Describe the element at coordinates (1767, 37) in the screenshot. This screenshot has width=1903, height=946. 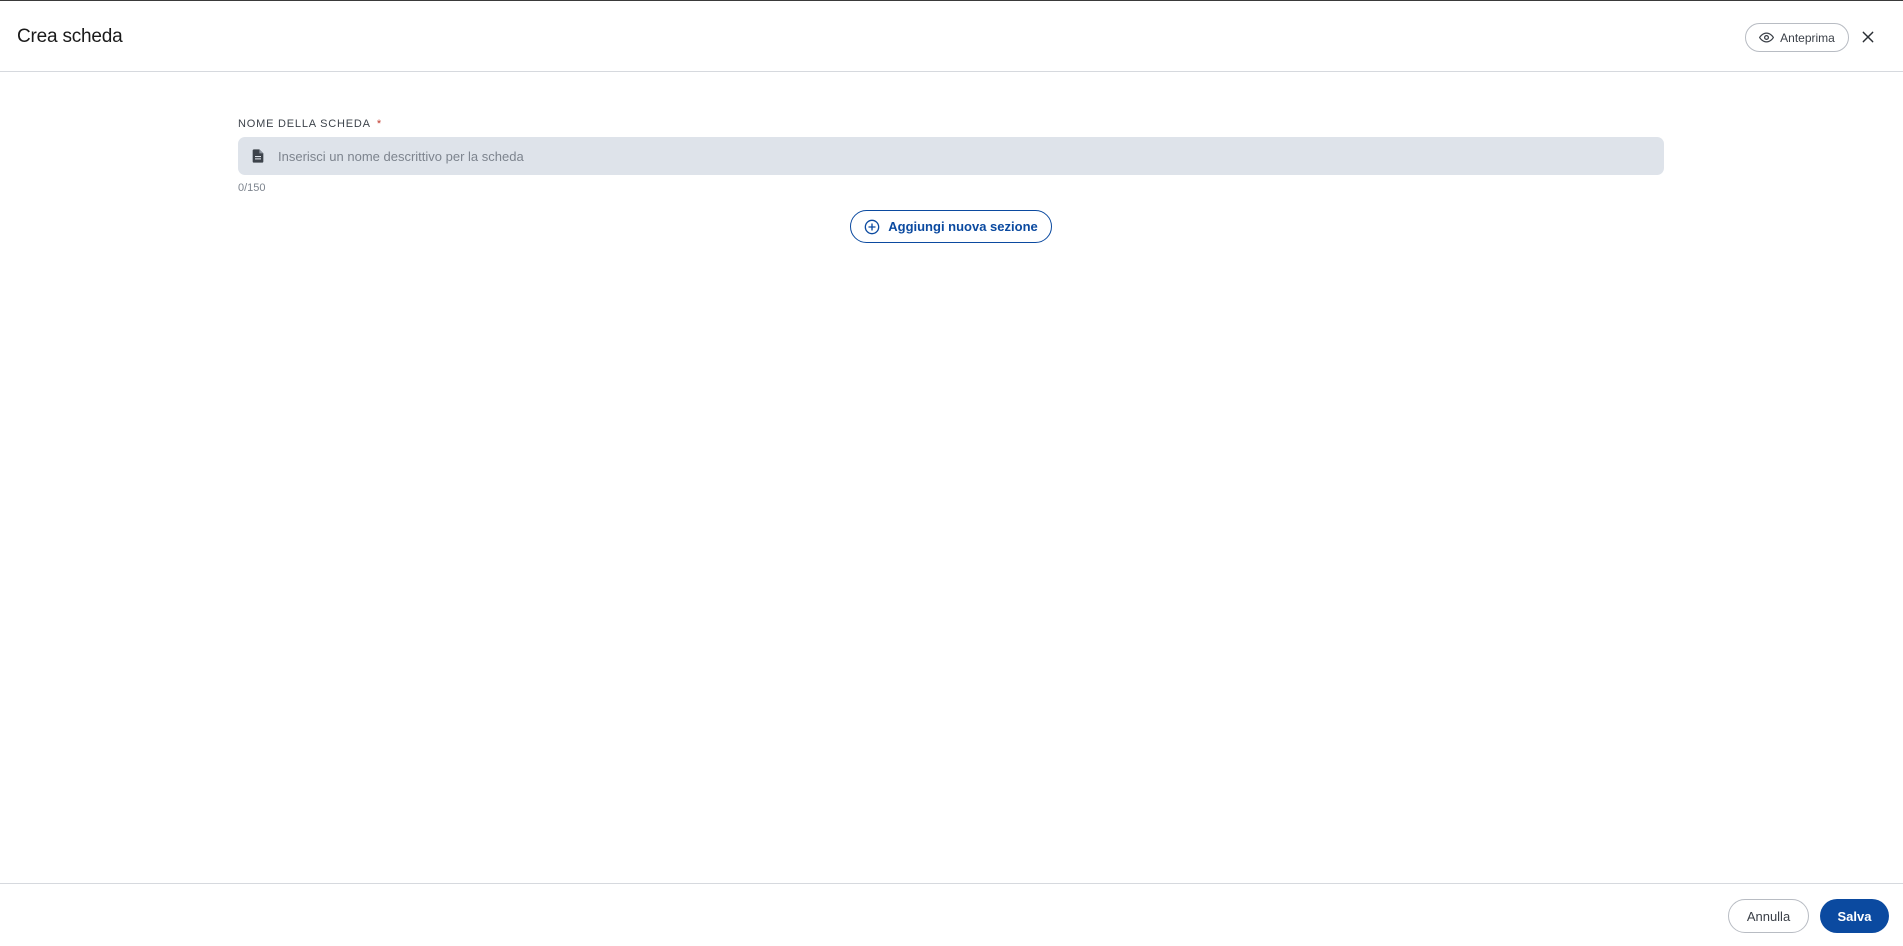
I see `eye-icon` at that location.